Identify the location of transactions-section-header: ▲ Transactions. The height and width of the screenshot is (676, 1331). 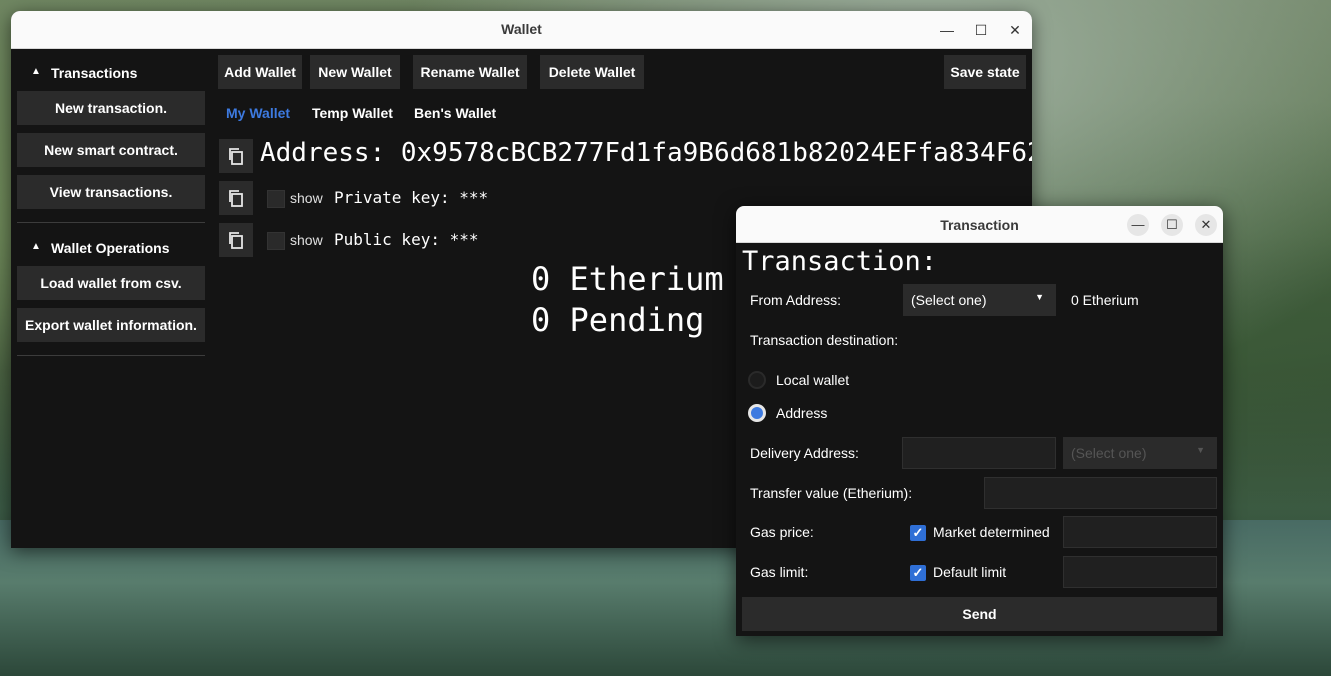
(108, 75).